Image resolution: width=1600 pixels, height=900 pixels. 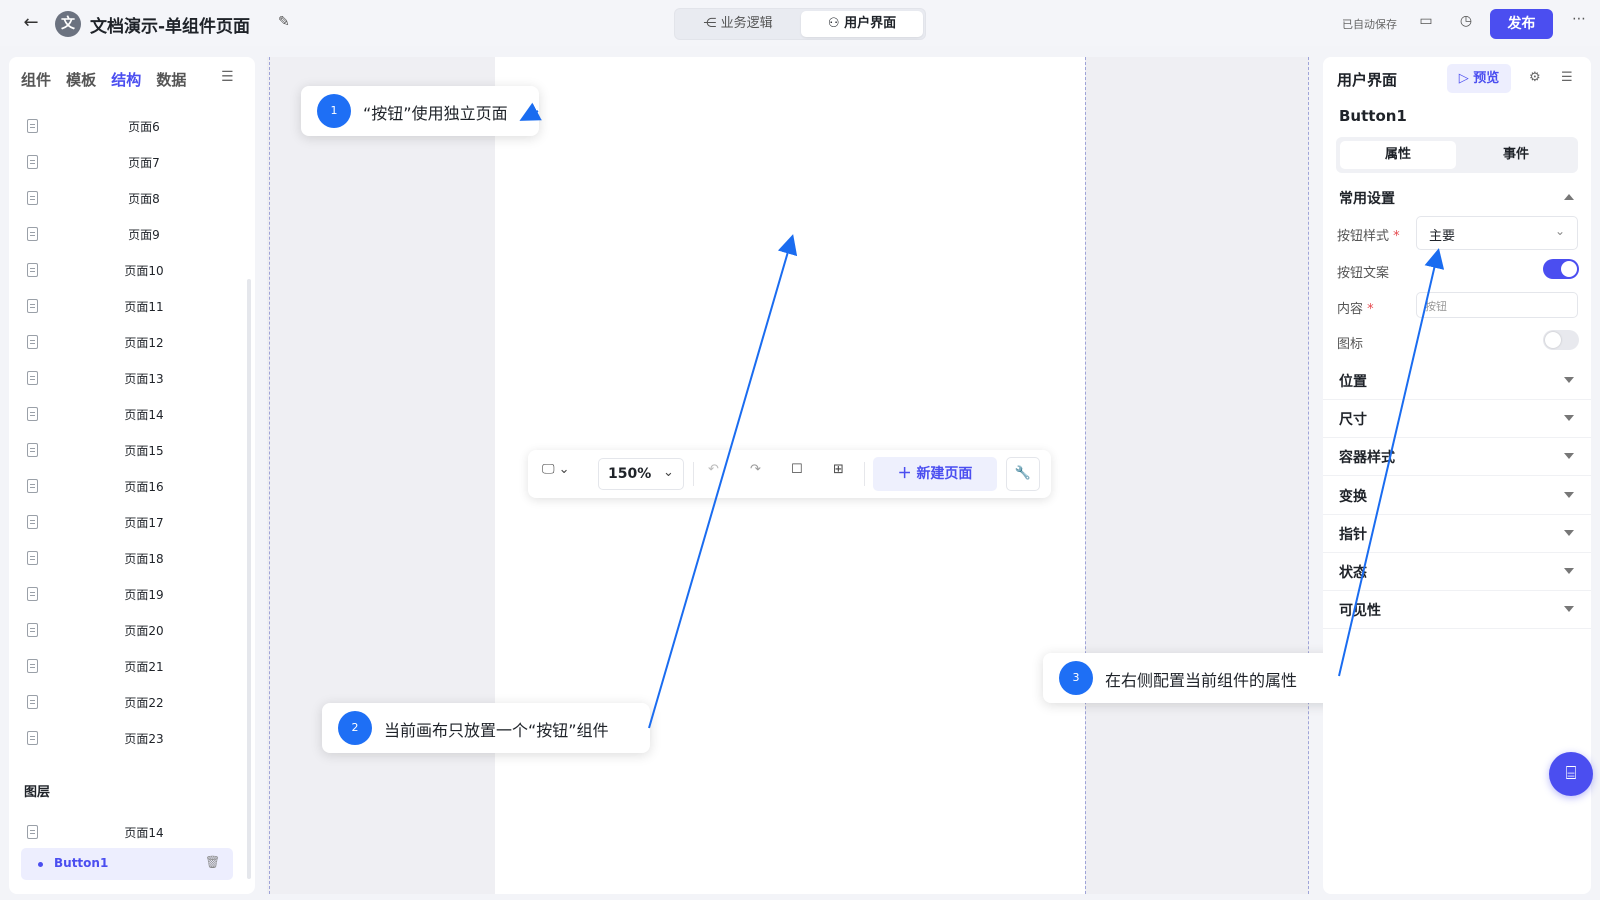 I want to click on section-visibility: 可见性, so click(x=1457, y=610).